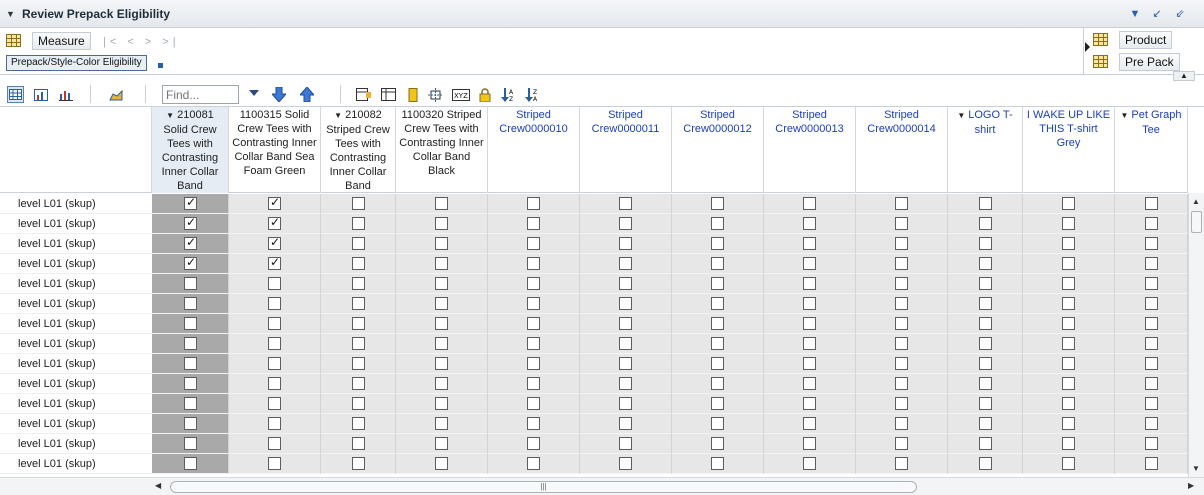  I want to click on split-view-icon, so click(435, 94).